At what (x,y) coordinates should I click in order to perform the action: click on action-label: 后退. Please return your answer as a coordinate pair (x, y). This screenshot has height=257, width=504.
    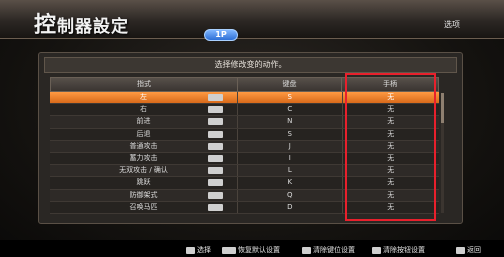
    Looking at the image, I should click on (143, 133).